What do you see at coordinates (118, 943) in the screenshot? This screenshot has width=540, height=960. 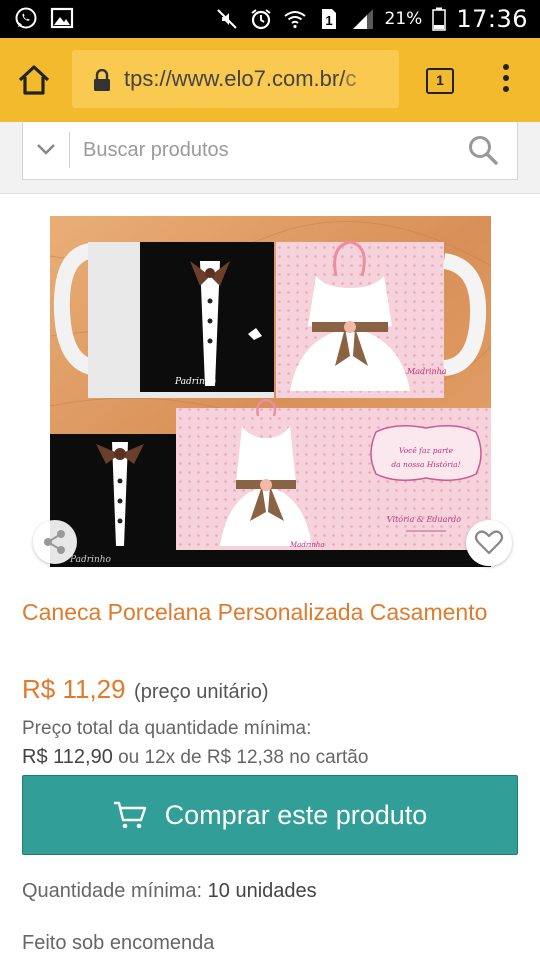 I see `made-to-order: Feito sob encomenda` at bounding box center [118, 943].